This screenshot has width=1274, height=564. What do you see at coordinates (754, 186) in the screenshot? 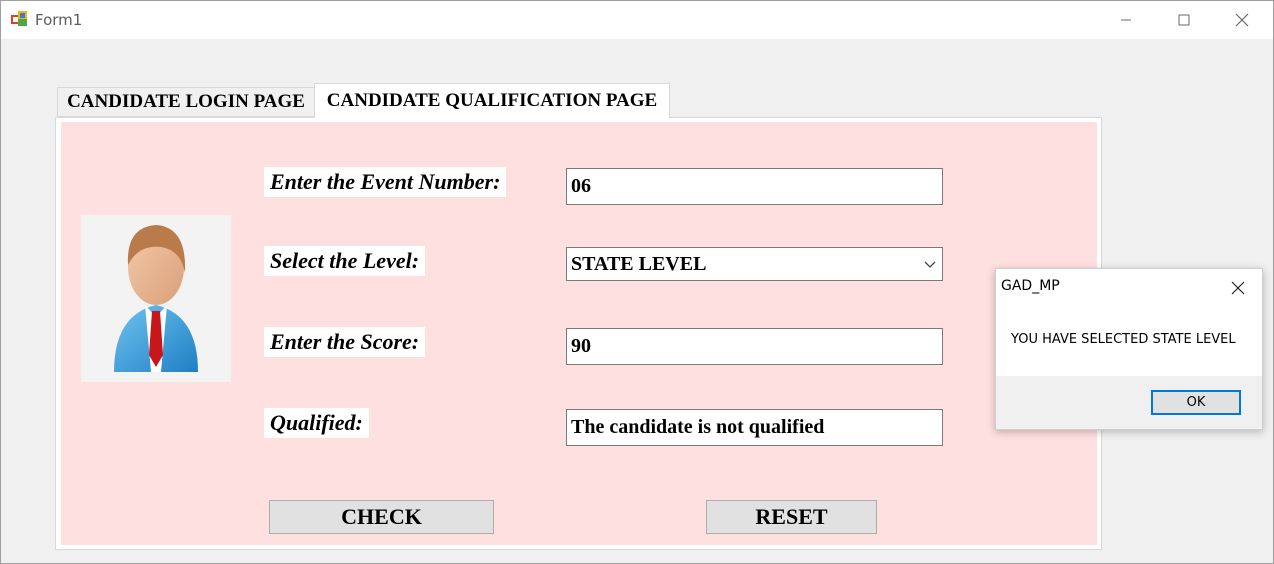
I see `event-number-input: 06` at bounding box center [754, 186].